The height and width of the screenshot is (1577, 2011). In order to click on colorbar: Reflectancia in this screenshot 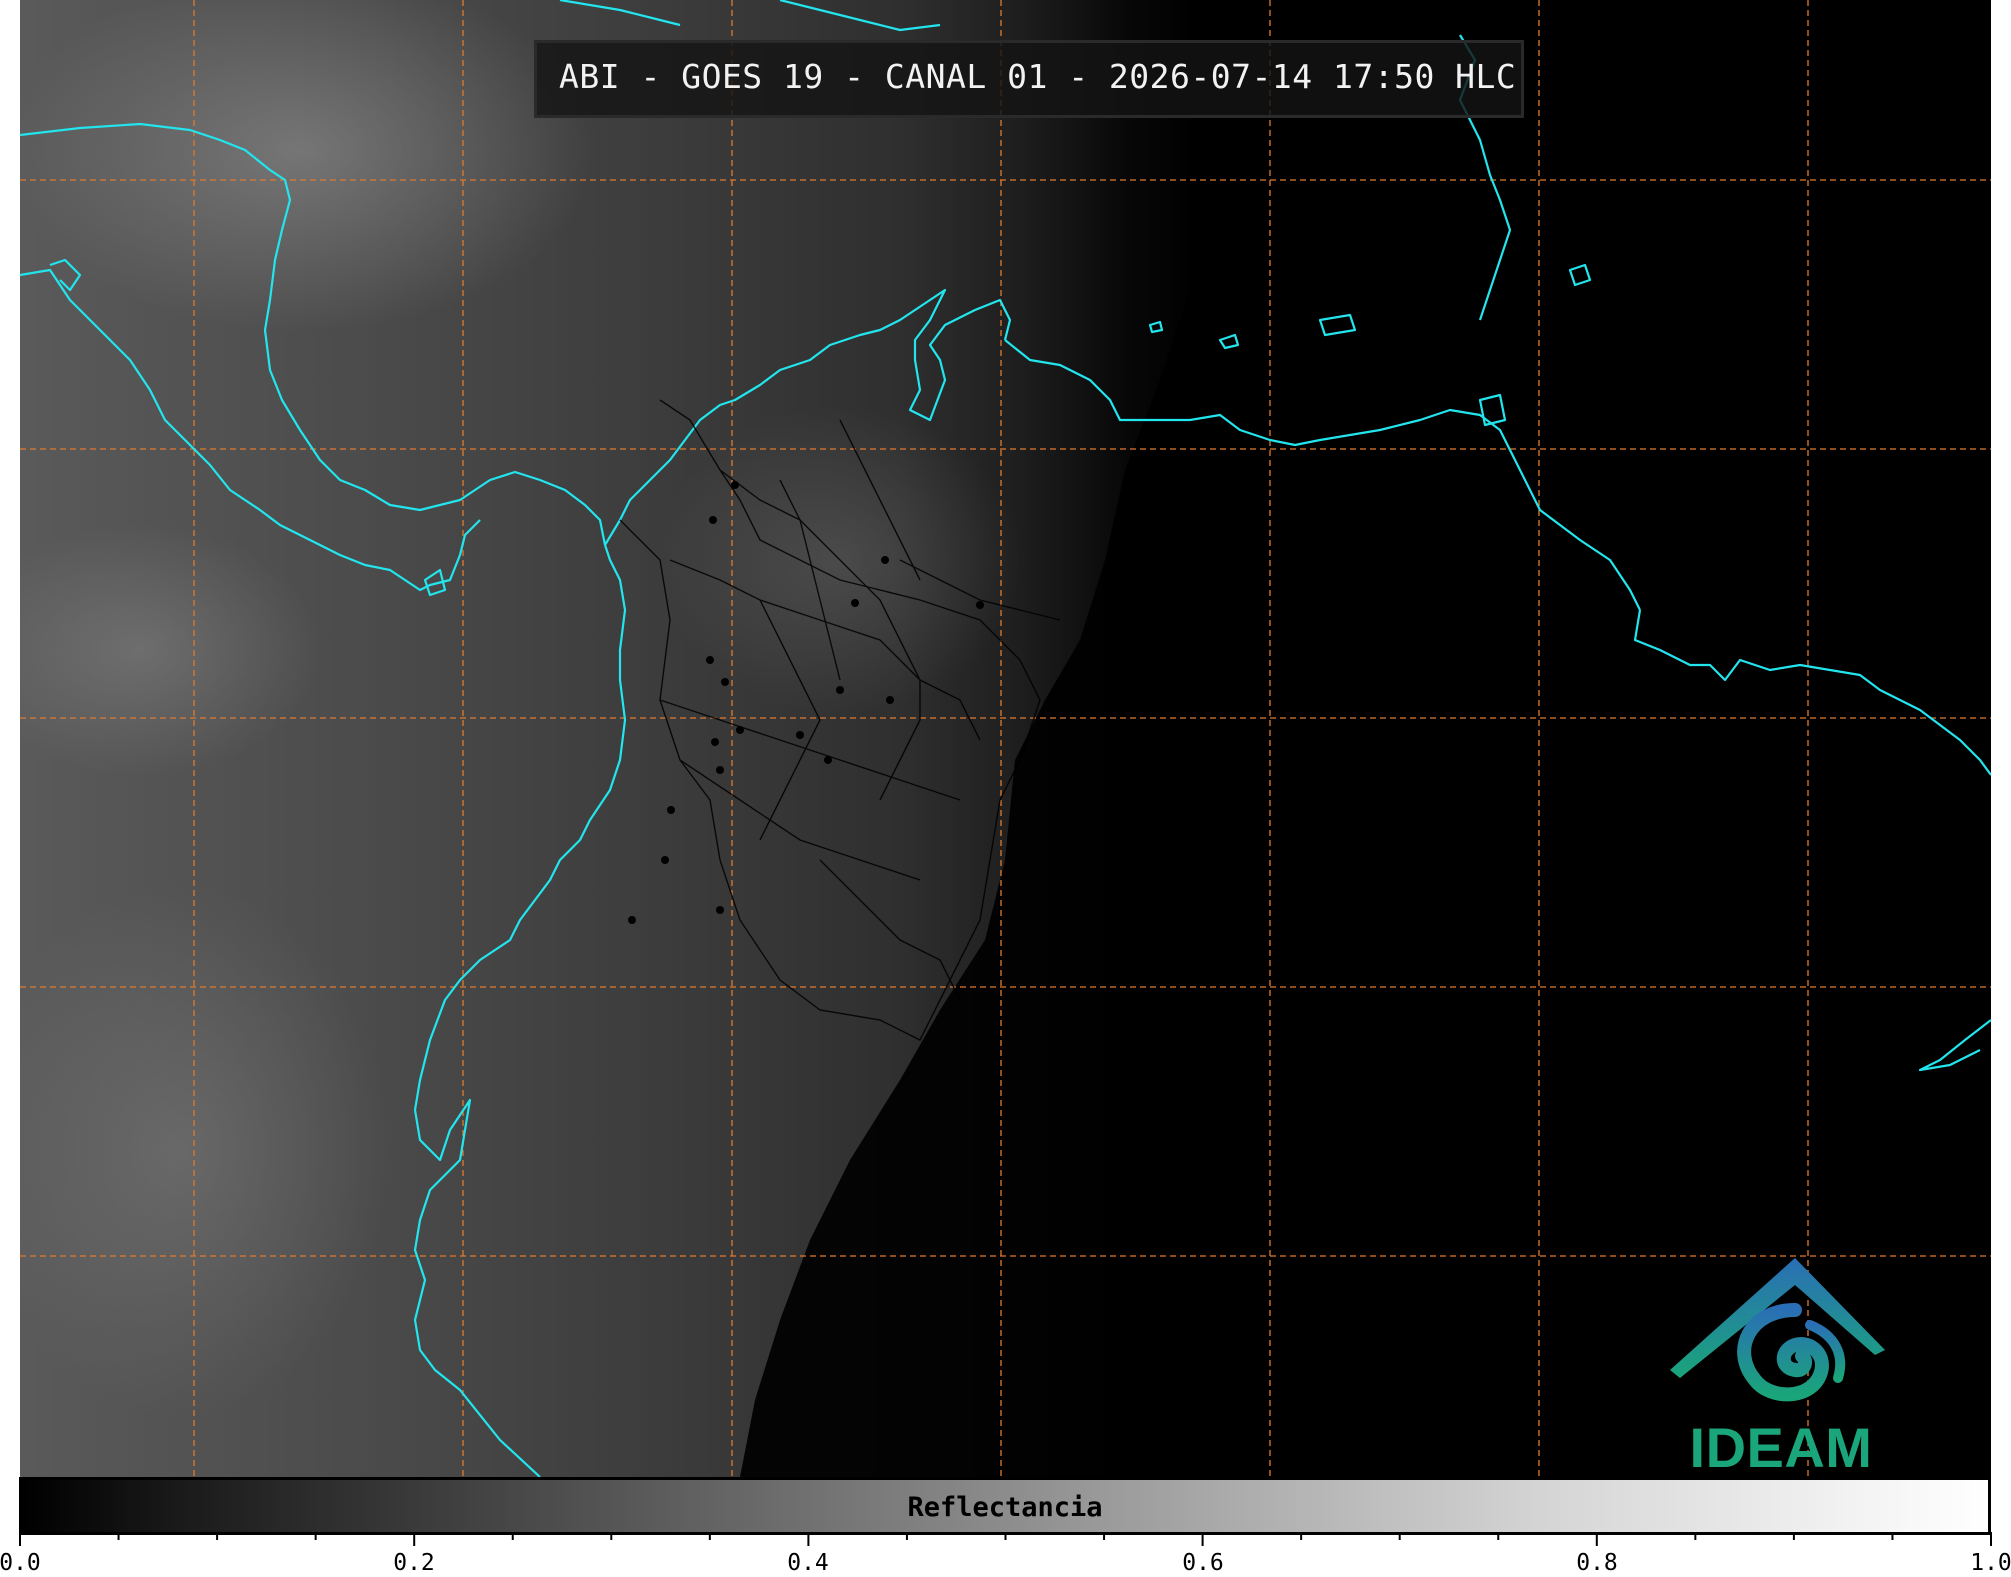, I will do `click(1005, 1506)`.